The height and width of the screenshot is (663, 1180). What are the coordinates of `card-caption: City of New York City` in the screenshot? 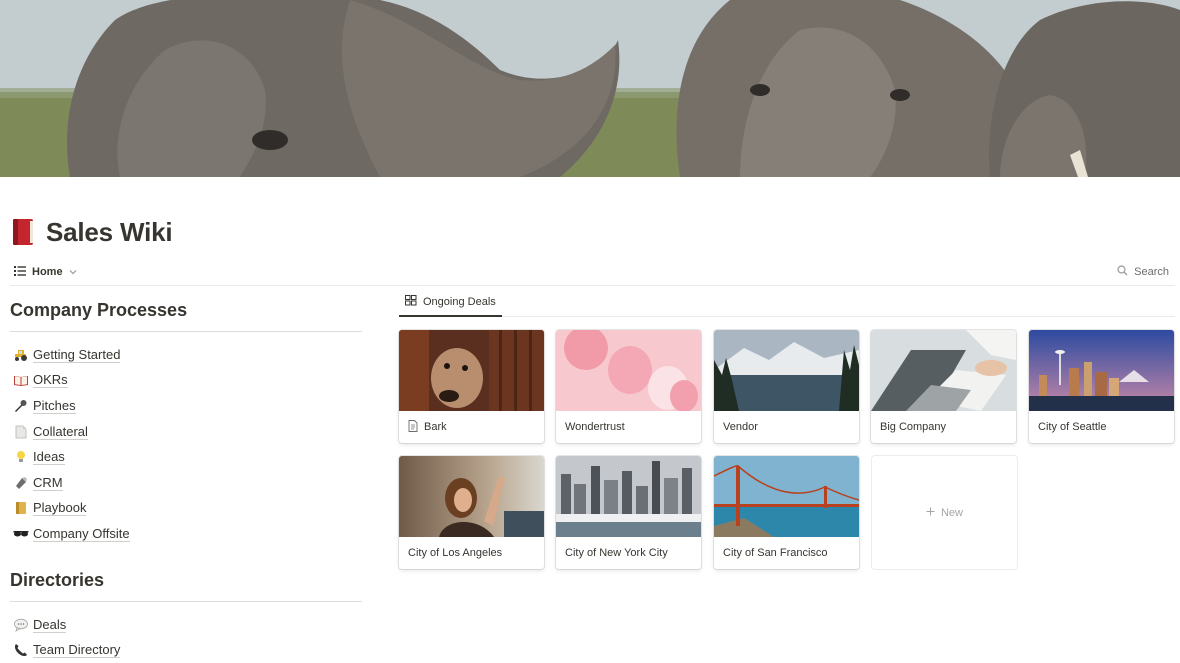 It's located at (628, 553).